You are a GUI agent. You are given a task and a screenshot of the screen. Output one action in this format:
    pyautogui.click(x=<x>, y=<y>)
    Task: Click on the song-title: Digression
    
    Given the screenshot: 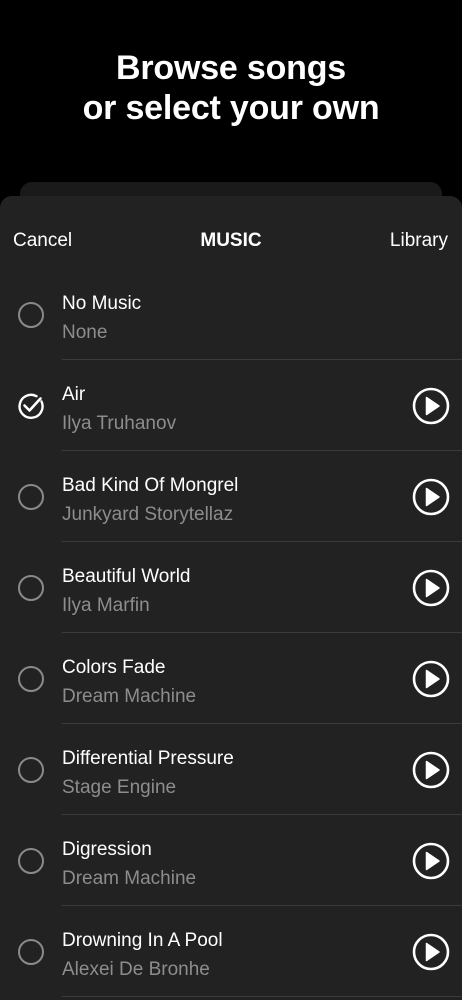 What is the action you would take?
    pyautogui.click(x=107, y=849)
    